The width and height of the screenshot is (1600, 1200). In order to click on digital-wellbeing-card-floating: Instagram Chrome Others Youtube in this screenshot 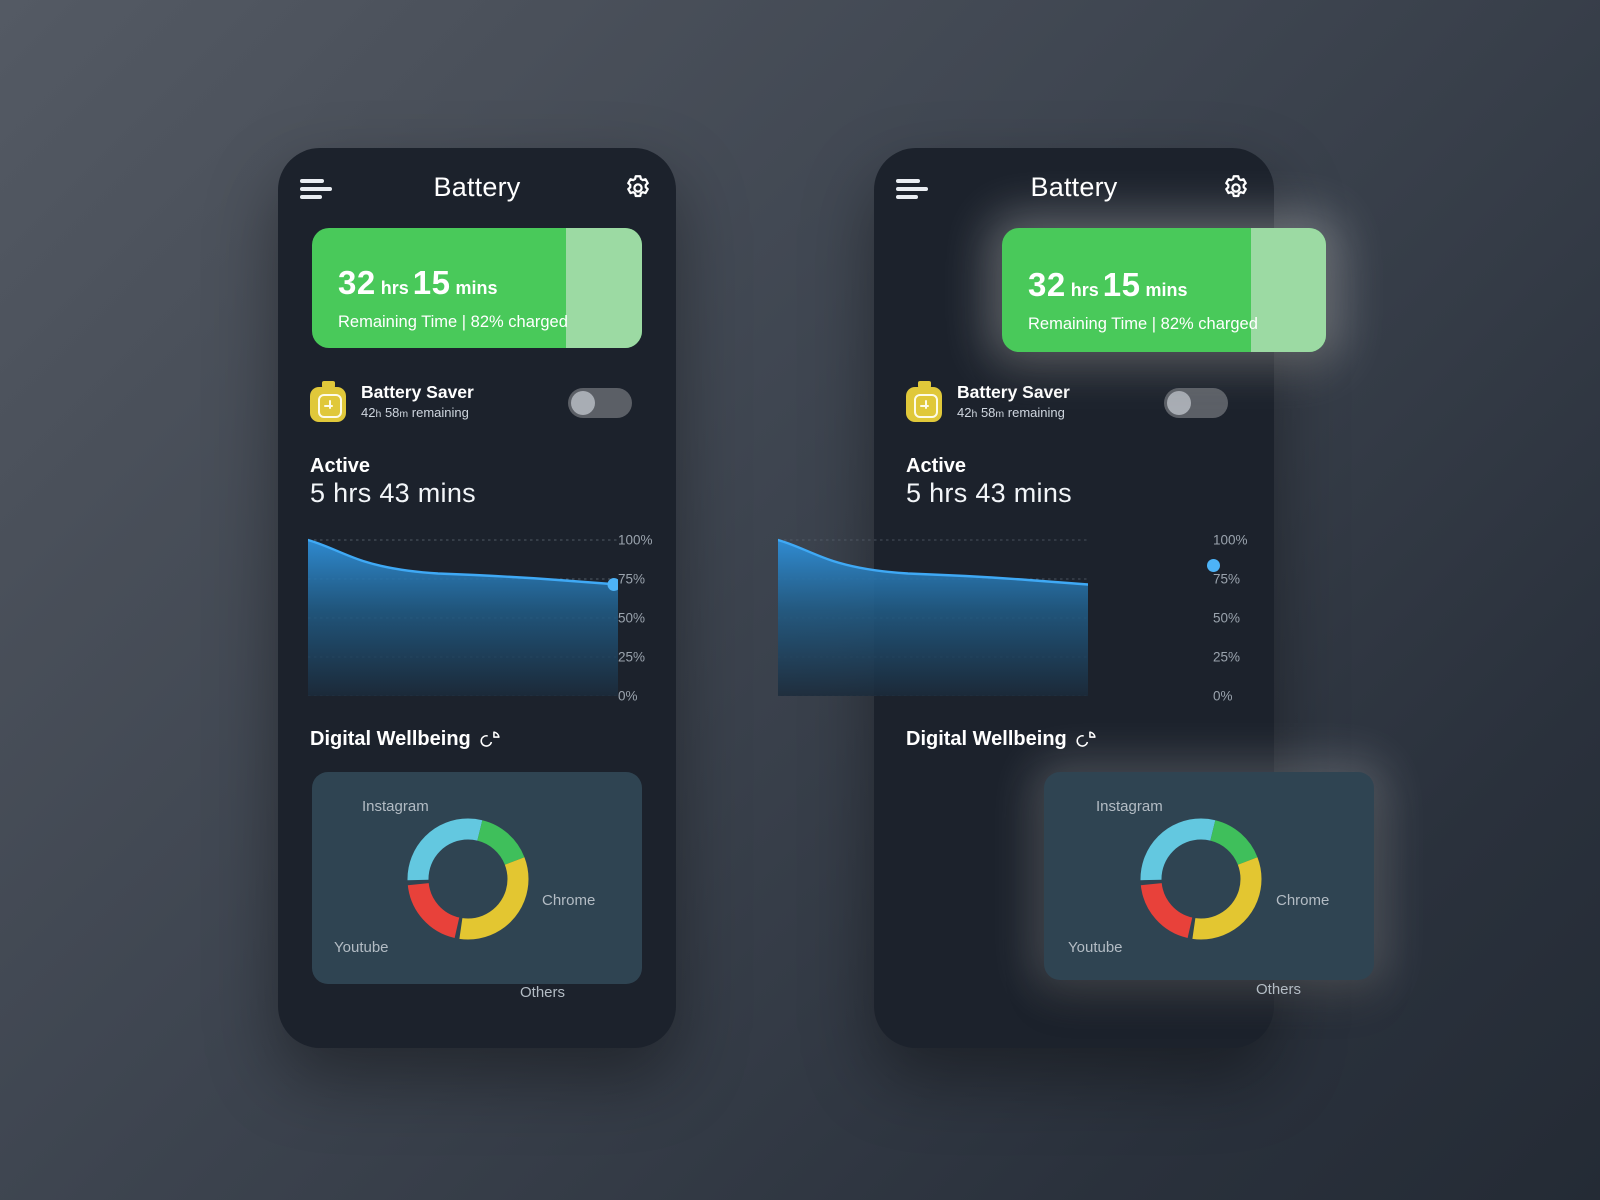, I will do `click(1209, 885)`.